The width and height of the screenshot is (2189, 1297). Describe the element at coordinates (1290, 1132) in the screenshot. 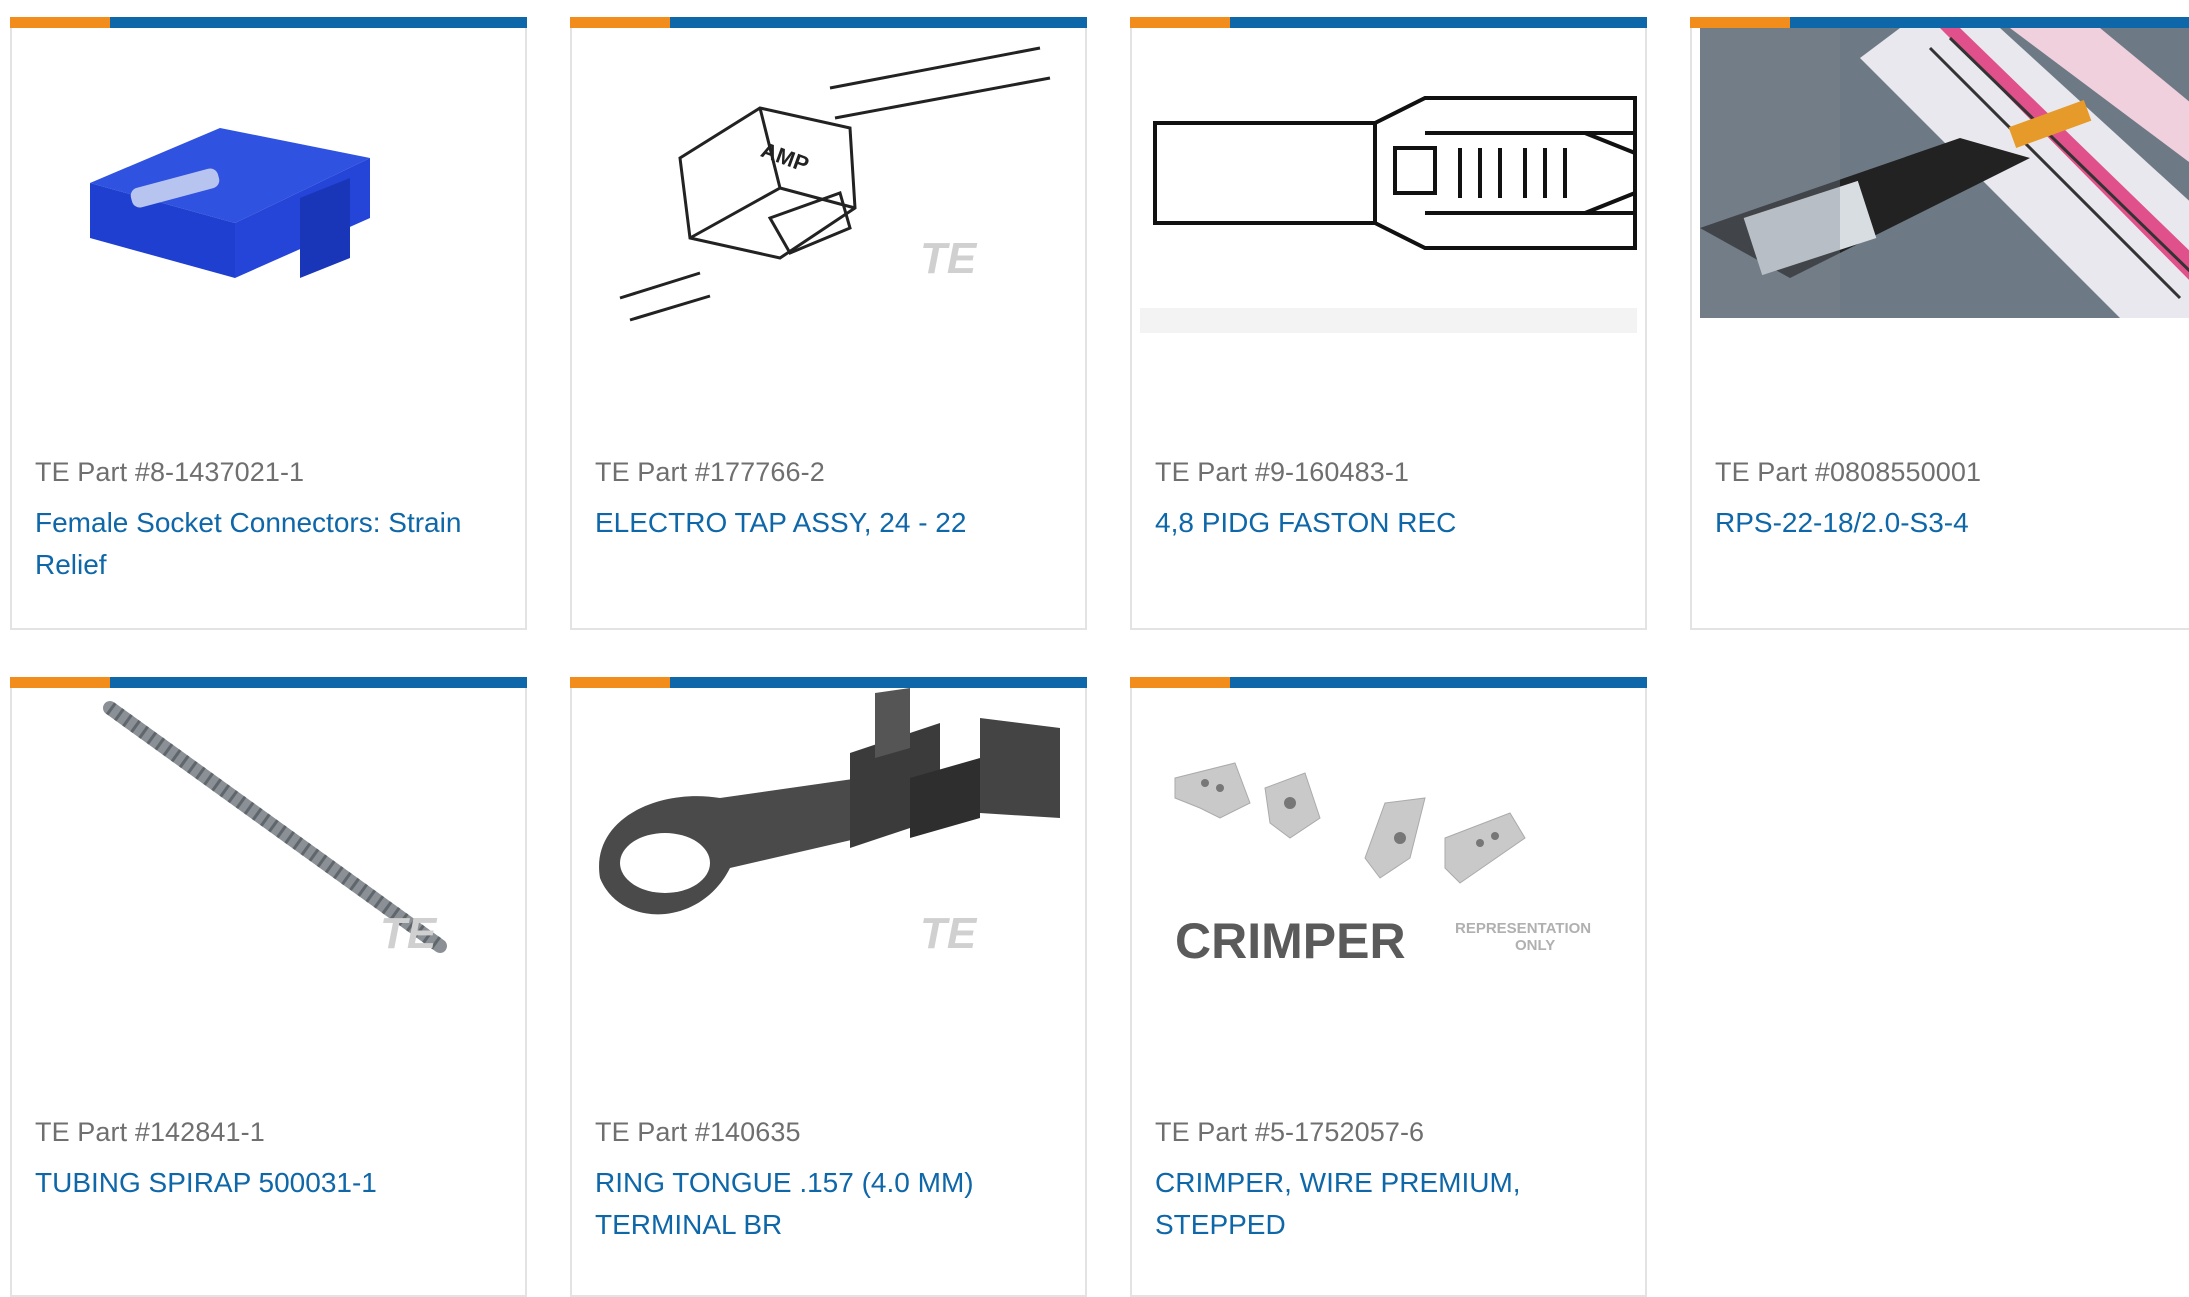

I see `part-number: TE Part #5-1752057-6` at that location.